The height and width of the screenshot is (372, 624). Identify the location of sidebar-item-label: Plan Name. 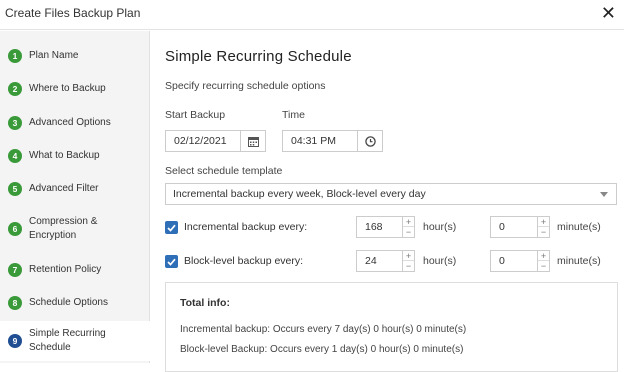
(86, 56).